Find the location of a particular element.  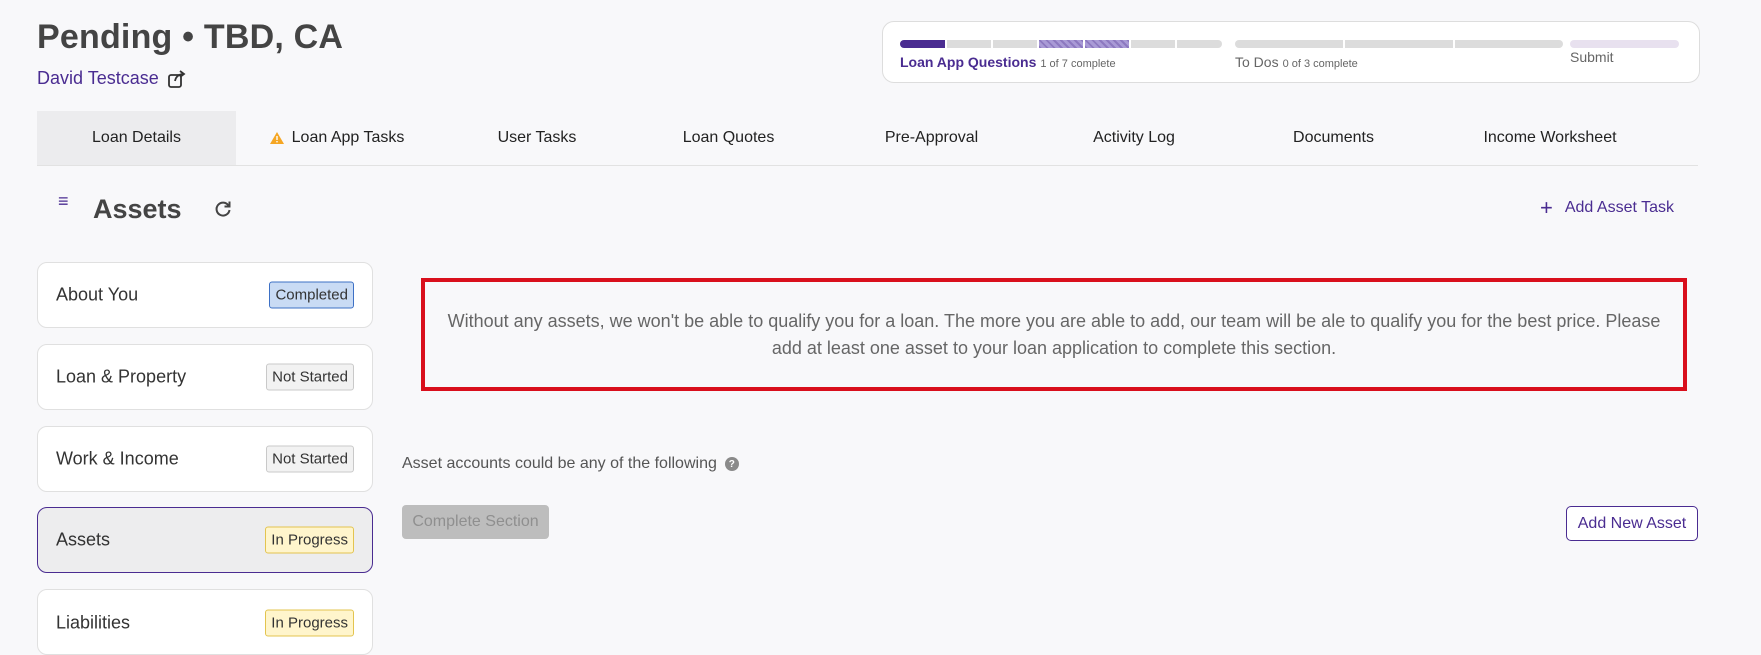

step-detail: 1 of 7 complete is located at coordinates (1078, 64).